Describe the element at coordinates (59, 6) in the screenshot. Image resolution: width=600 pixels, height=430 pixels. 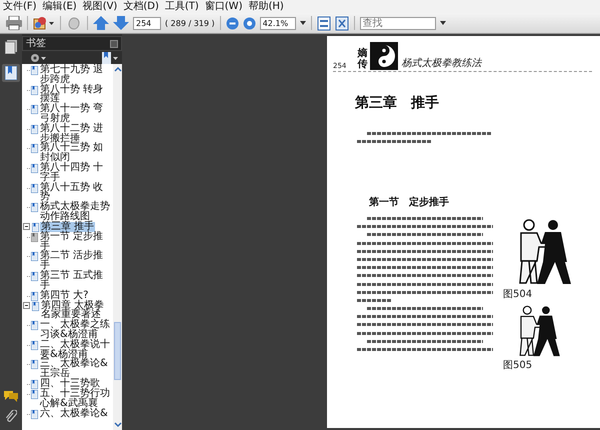
I see `menu-item: 编辑(E)` at that location.